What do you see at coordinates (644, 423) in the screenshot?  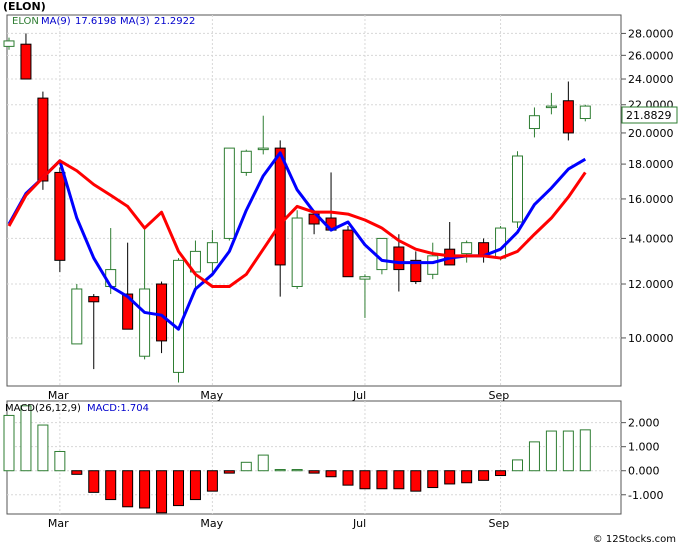 I see `macd-tick-label: 2.000` at bounding box center [644, 423].